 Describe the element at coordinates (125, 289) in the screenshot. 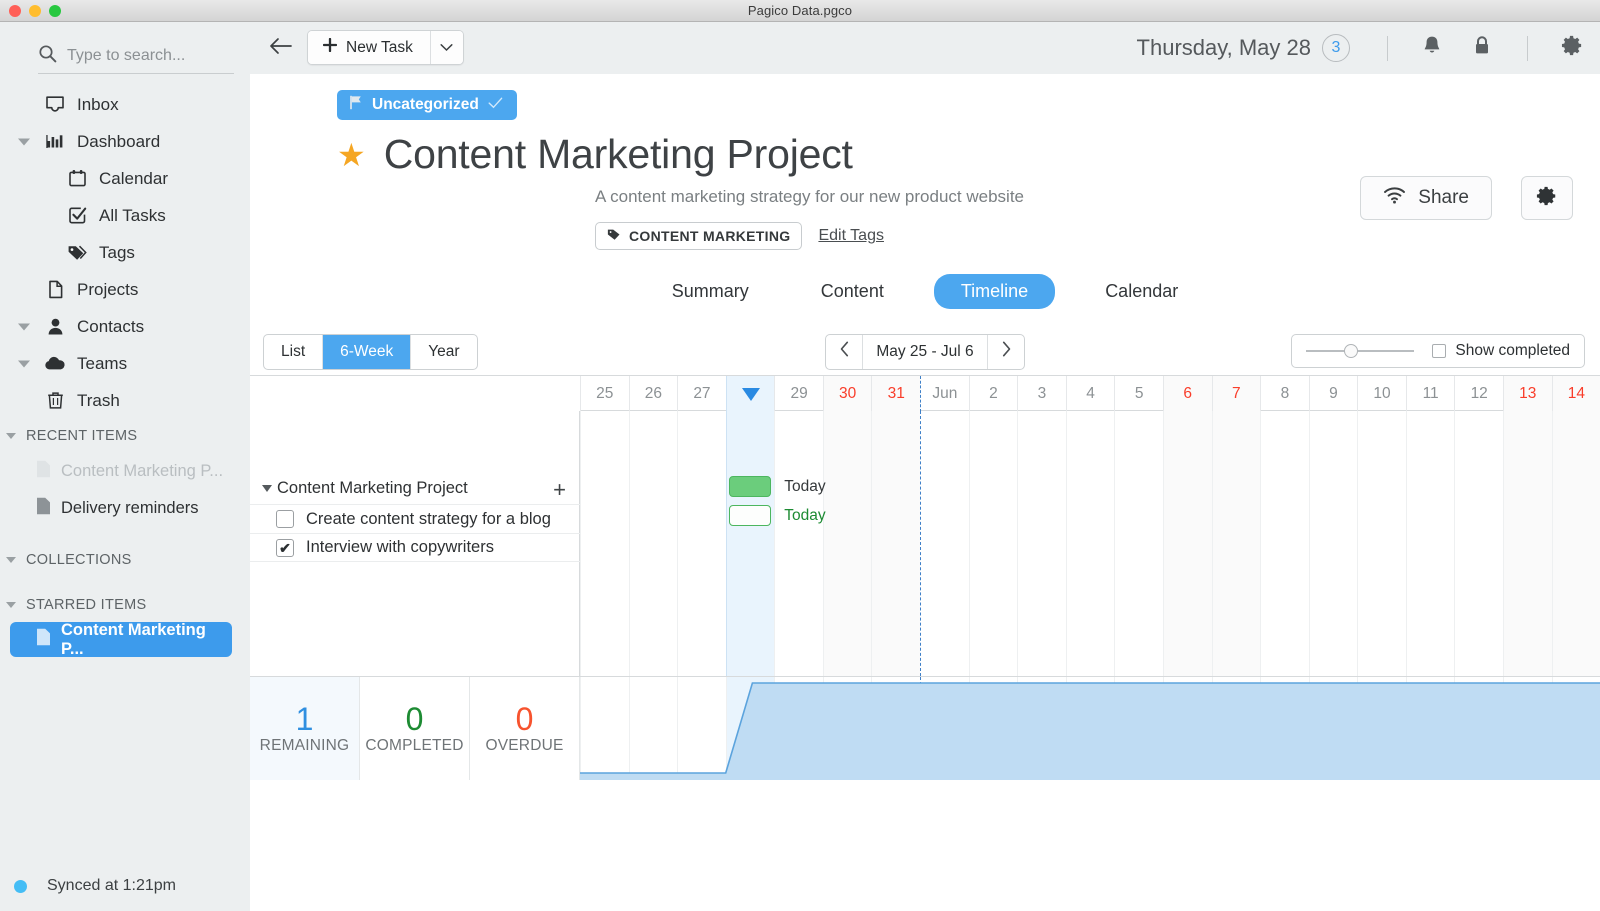

I see `sidebar-item-projects: Projects` at that location.